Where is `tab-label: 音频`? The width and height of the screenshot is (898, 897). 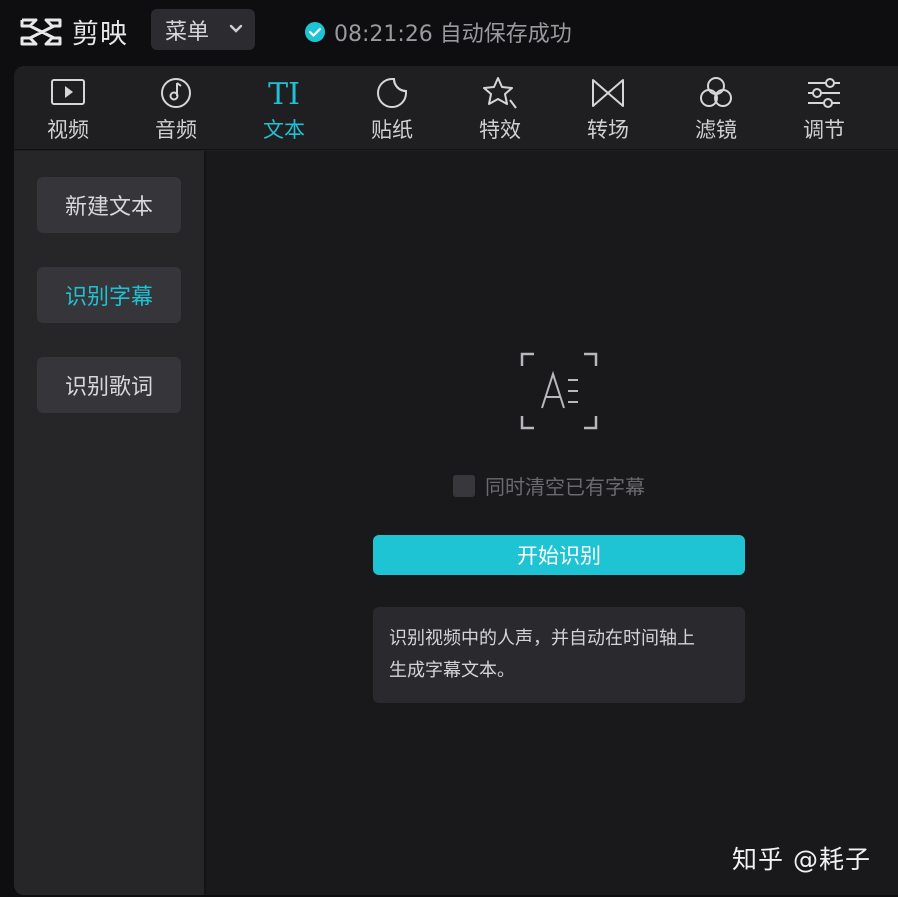 tab-label: 音频 is located at coordinates (176, 130).